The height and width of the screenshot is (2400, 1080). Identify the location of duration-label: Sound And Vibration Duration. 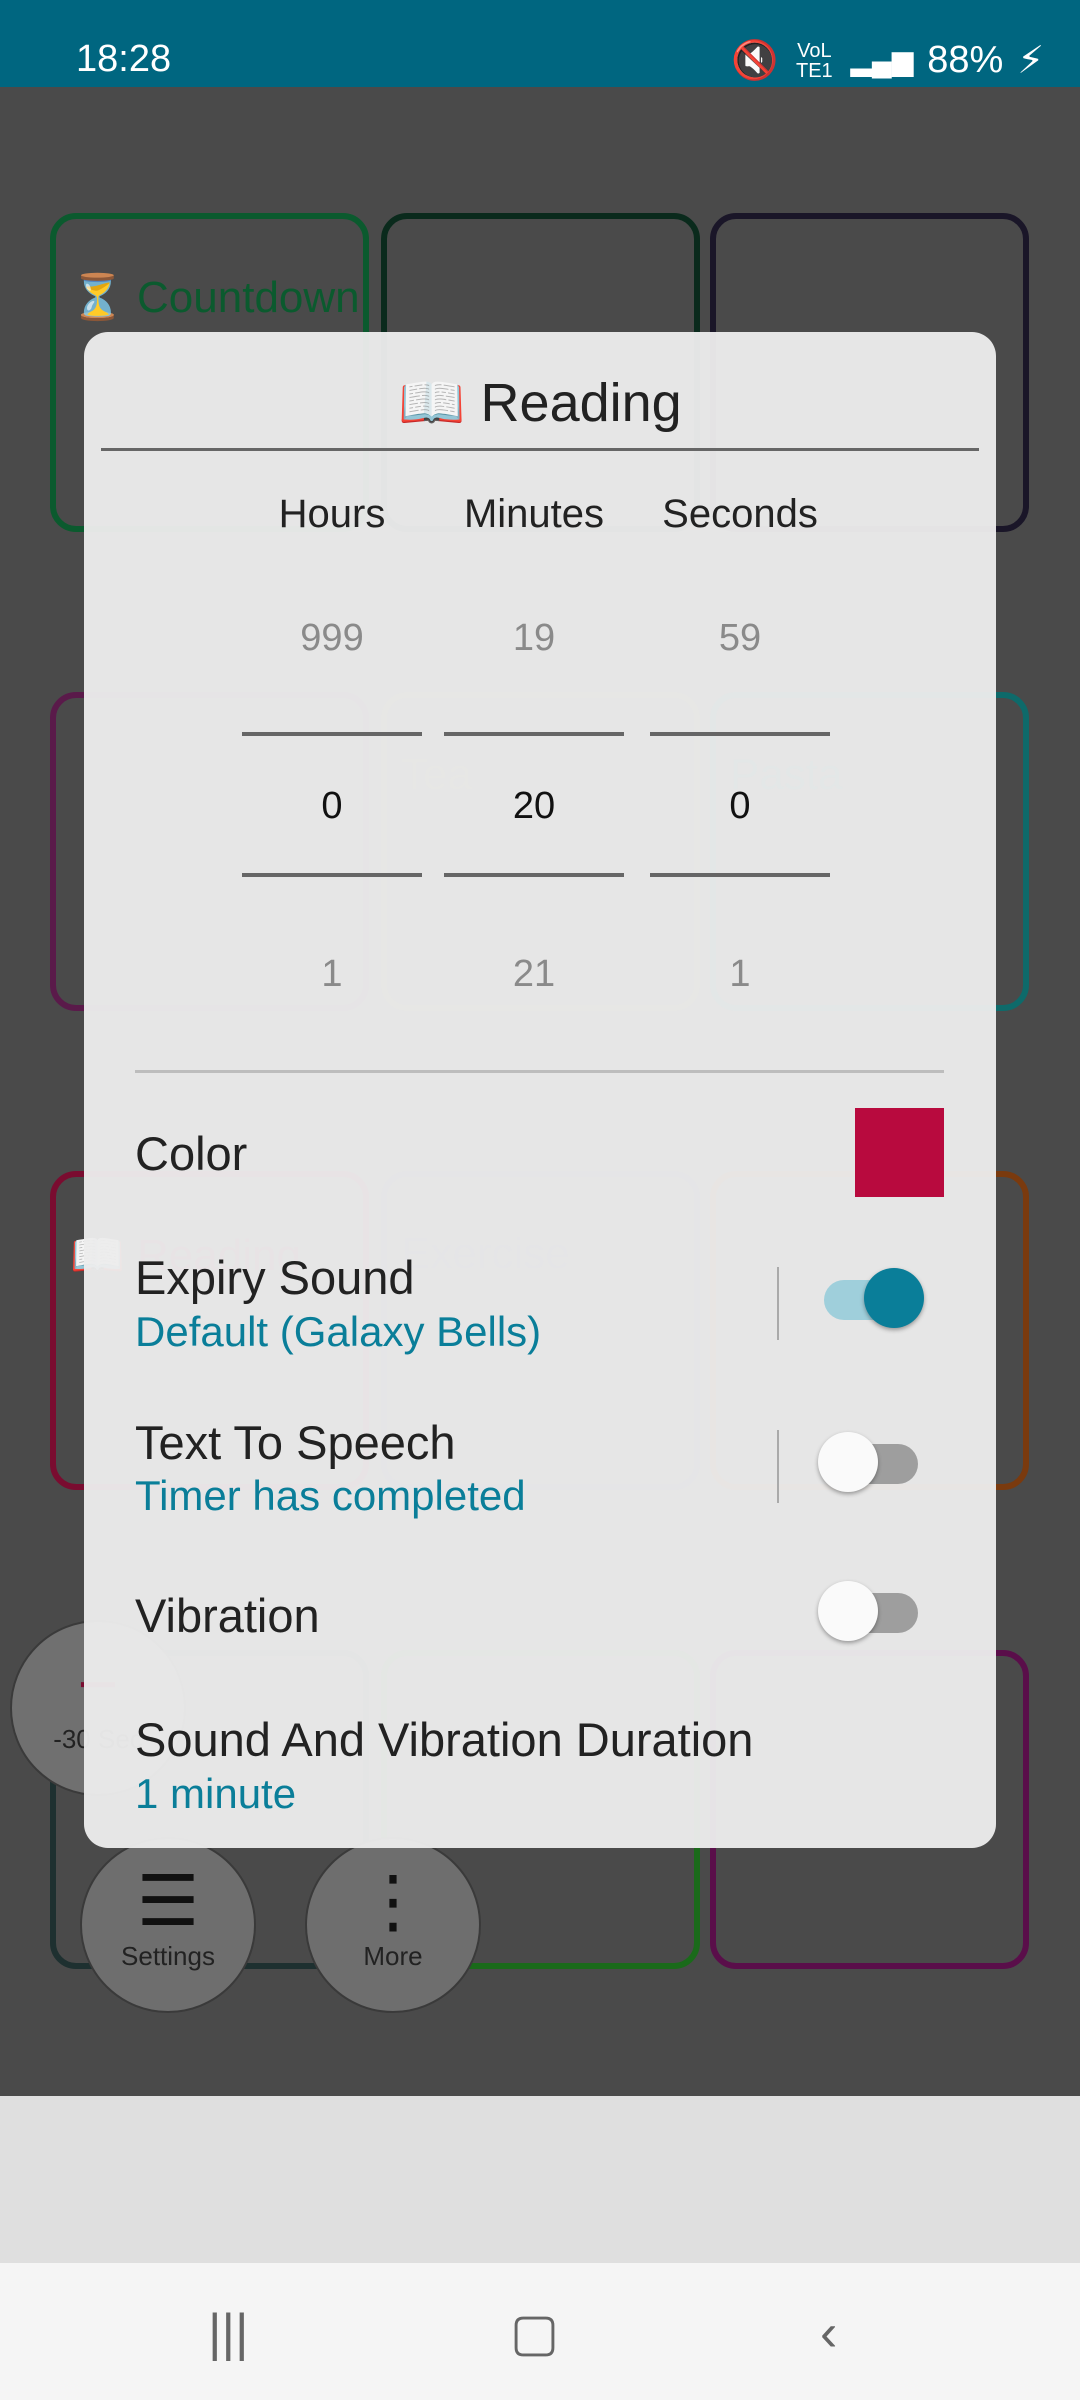
(444, 1739).